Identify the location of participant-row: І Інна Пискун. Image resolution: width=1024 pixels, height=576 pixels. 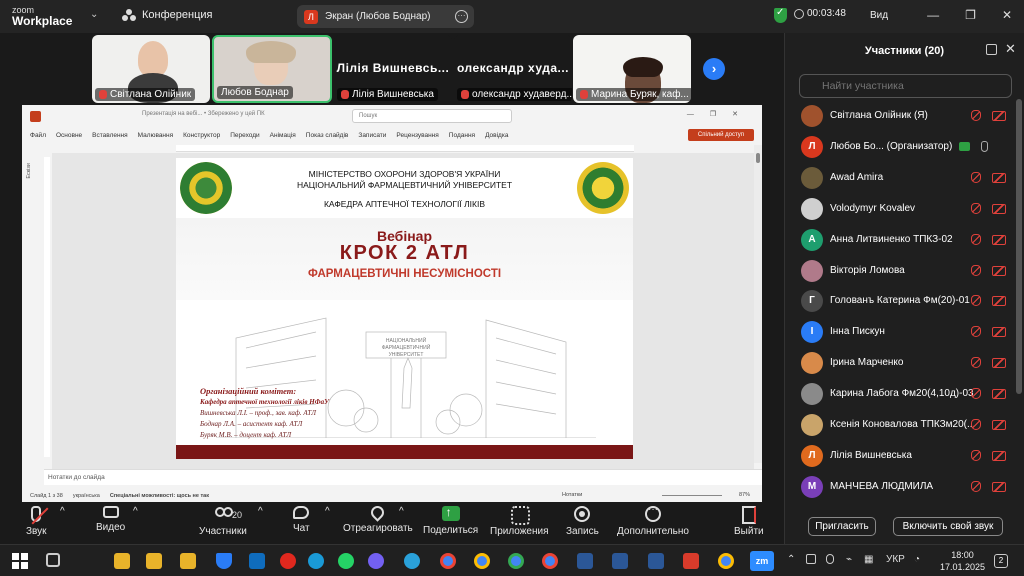
(900, 332).